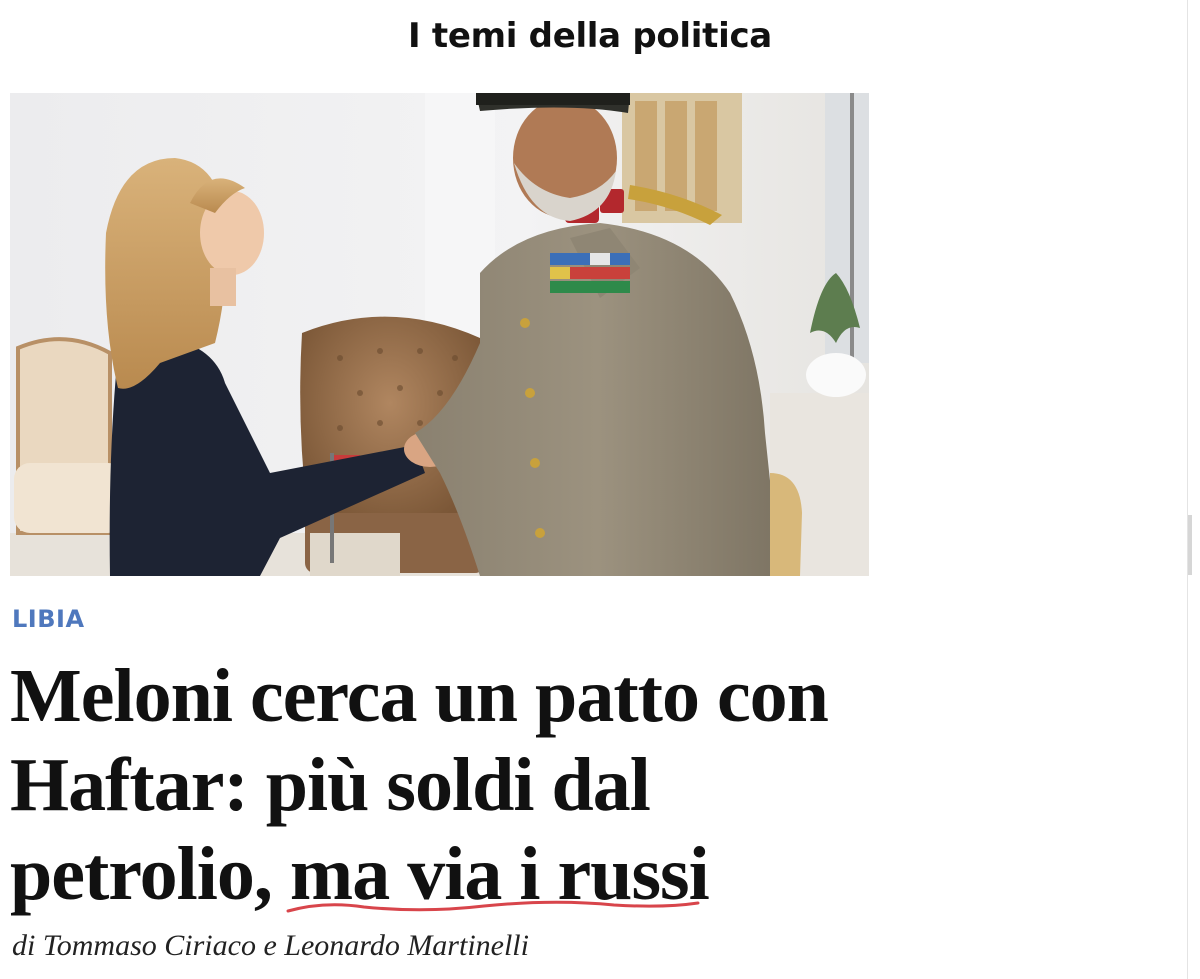  I want to click on headline-line-1: Meloni cerca un patto con, so click(419, 696).